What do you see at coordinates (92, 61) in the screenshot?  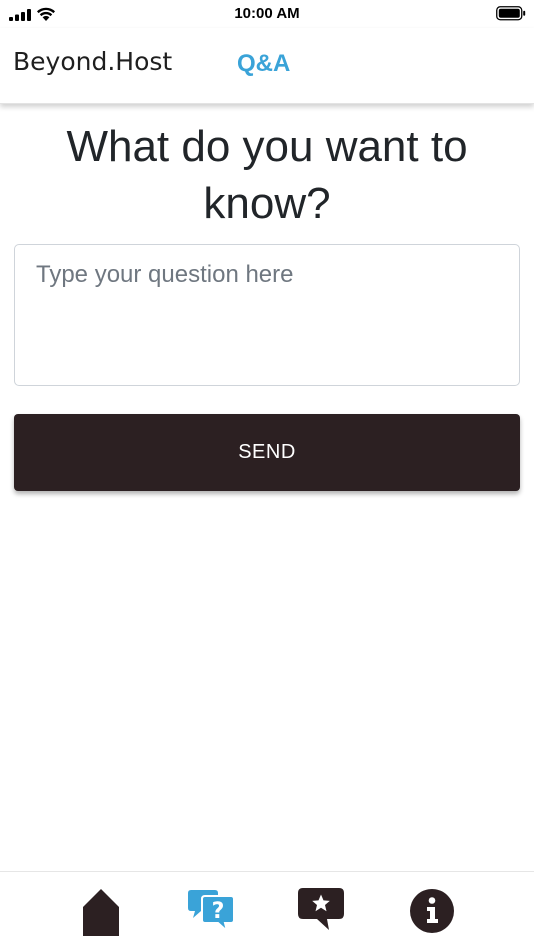 I see `brand-logo-text: Beyond.Host` at bounding box center [92, 61].